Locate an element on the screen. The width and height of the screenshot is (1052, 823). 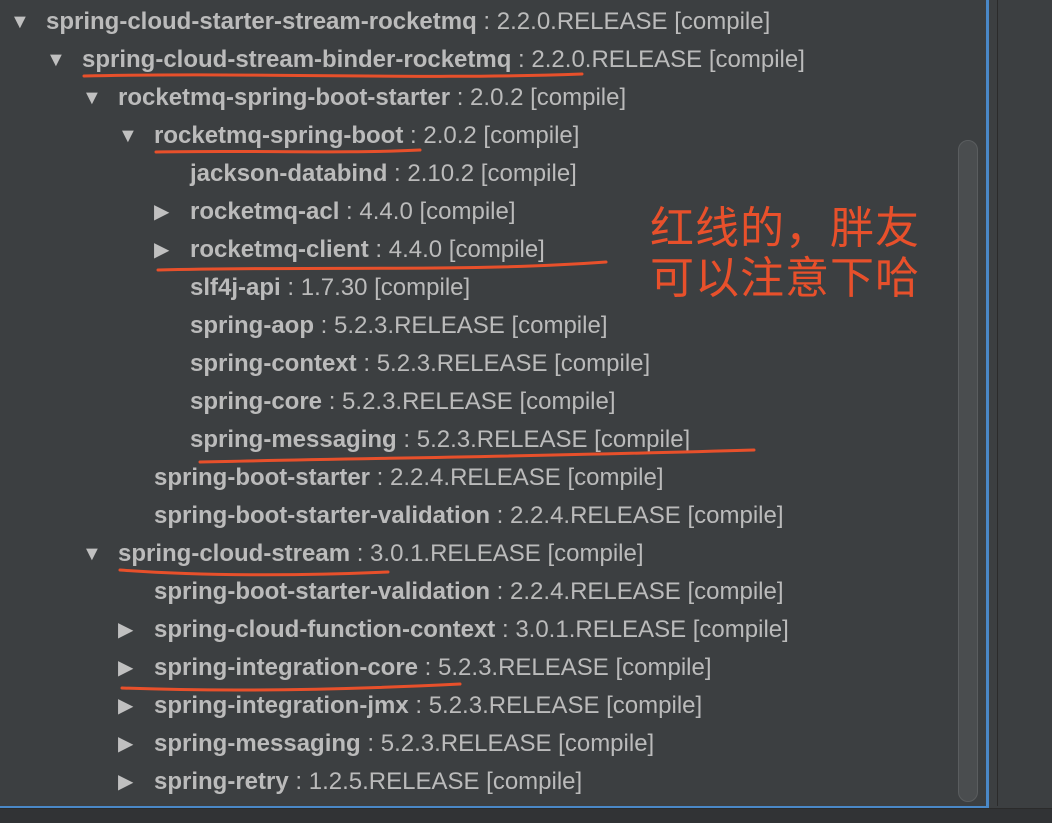
annotation-line-2: 可以注意下哈 is located at coordinates (785, 278).